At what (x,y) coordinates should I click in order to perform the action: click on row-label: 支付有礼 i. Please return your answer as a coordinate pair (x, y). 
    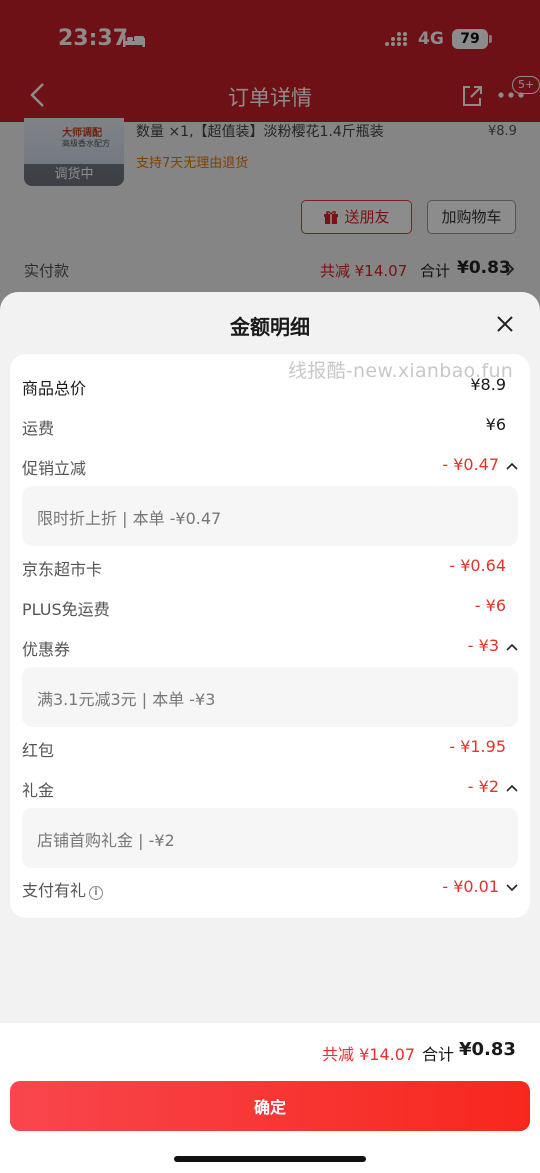
    Looking at the image, I should click on (63, 889).